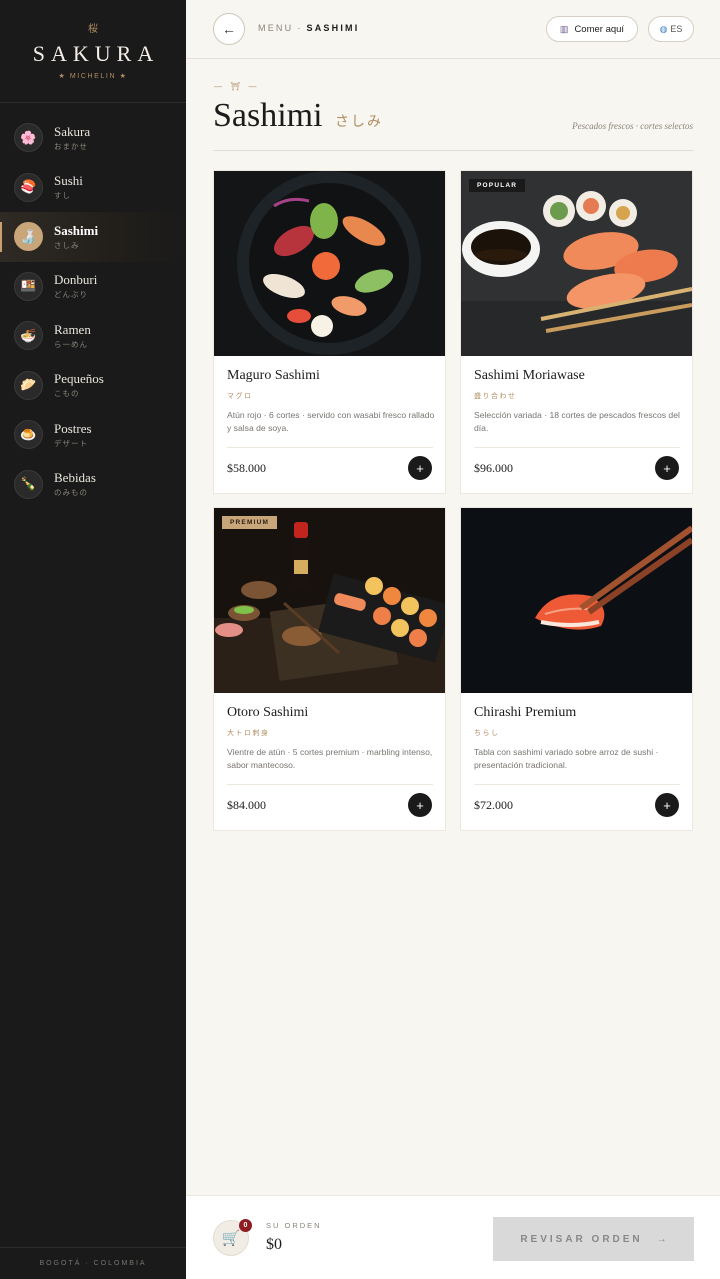 Image resolution: width=720 pixels, height=1279 pixels. I want to click on donburi-icon: 🍱, so click(28, 286).